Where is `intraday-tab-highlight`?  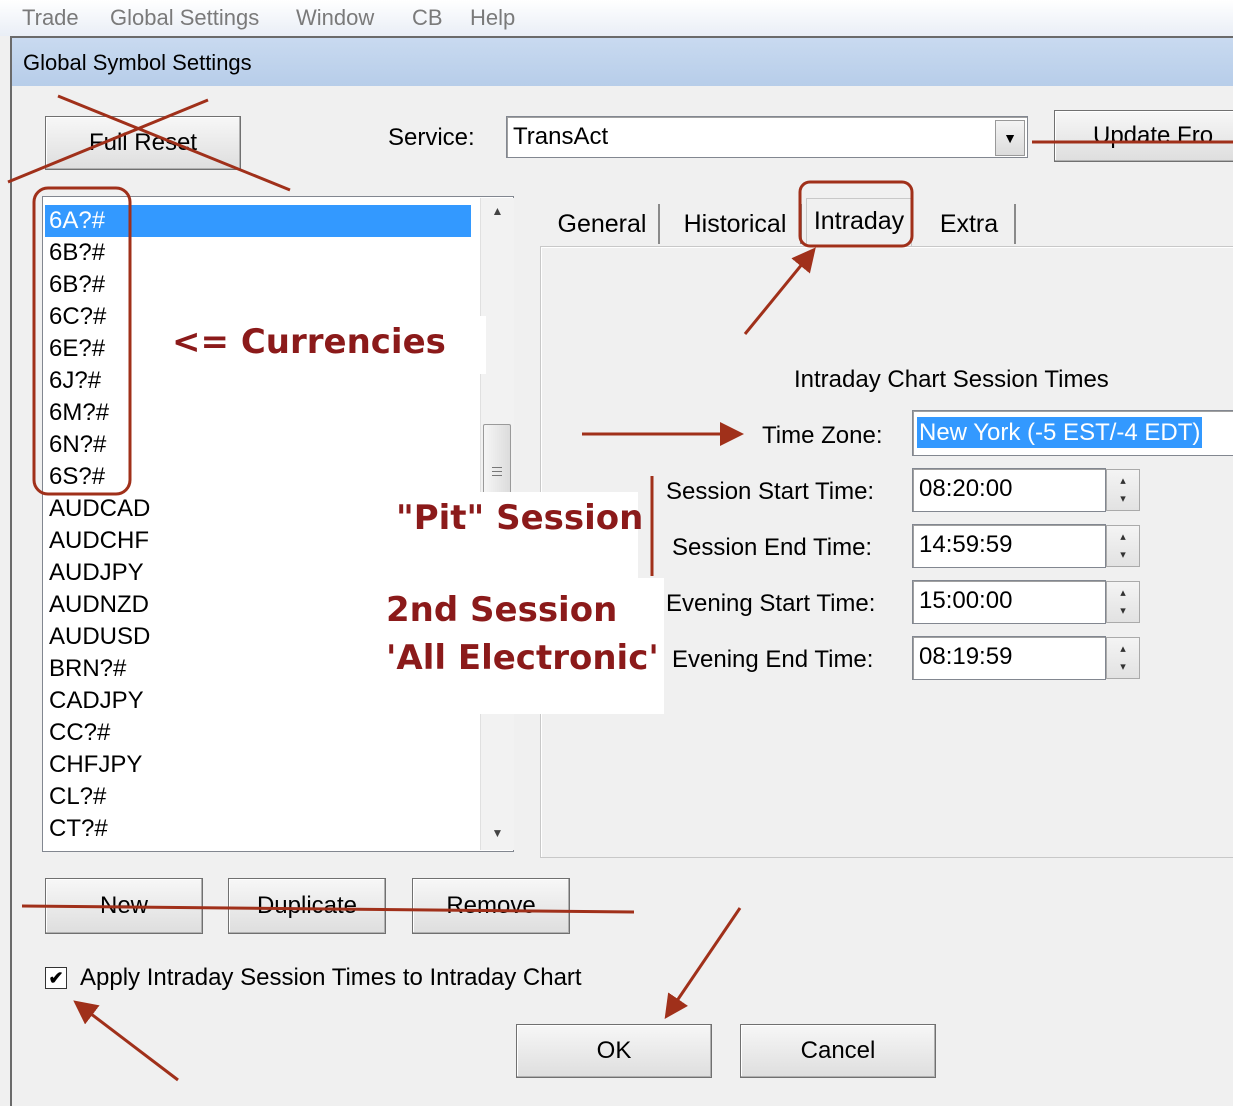 intraday-tab-highlight is located at coordinates (856, 214).